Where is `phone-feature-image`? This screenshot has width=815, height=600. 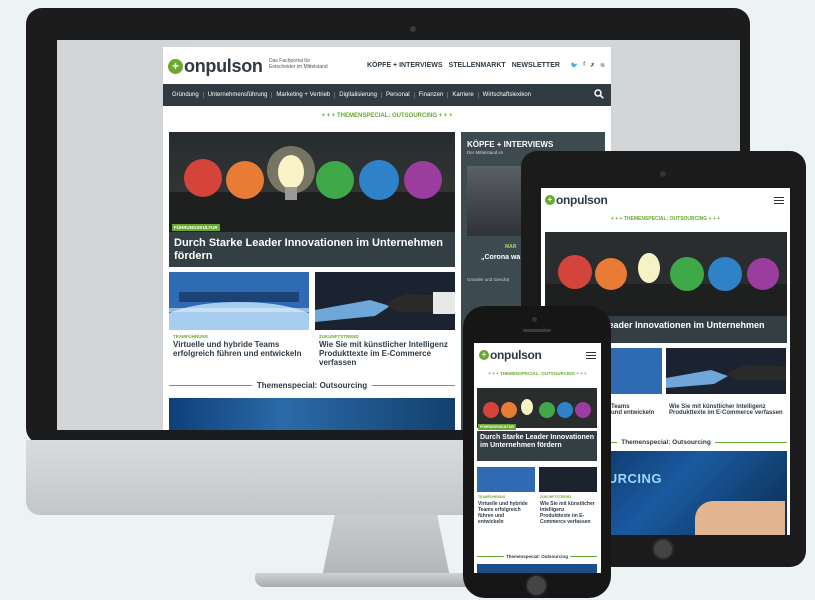 phone-feature-image is located at coordinates (537, 408).